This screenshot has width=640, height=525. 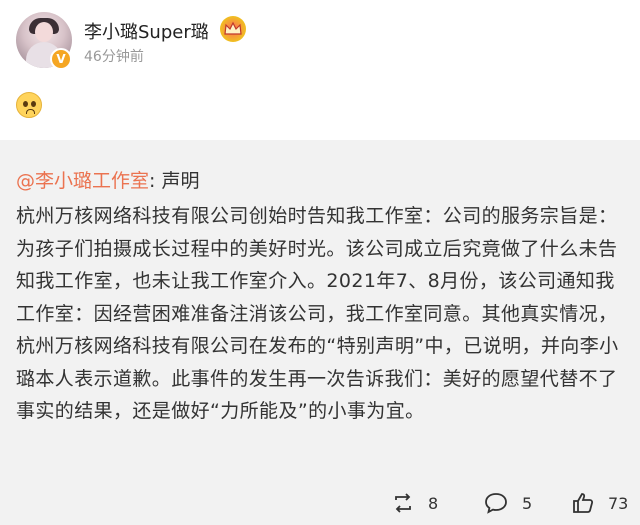 I want to click on comment-count: 5, so click(x=527, y=503).